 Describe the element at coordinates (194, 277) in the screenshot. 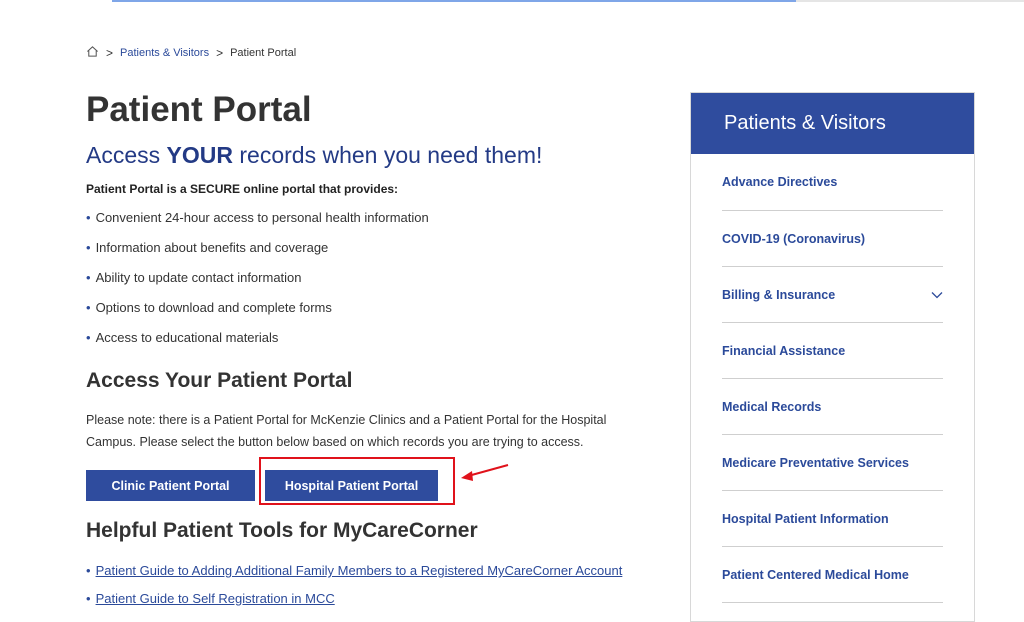

I see `list-item: • Ability to update contact information` at that location.